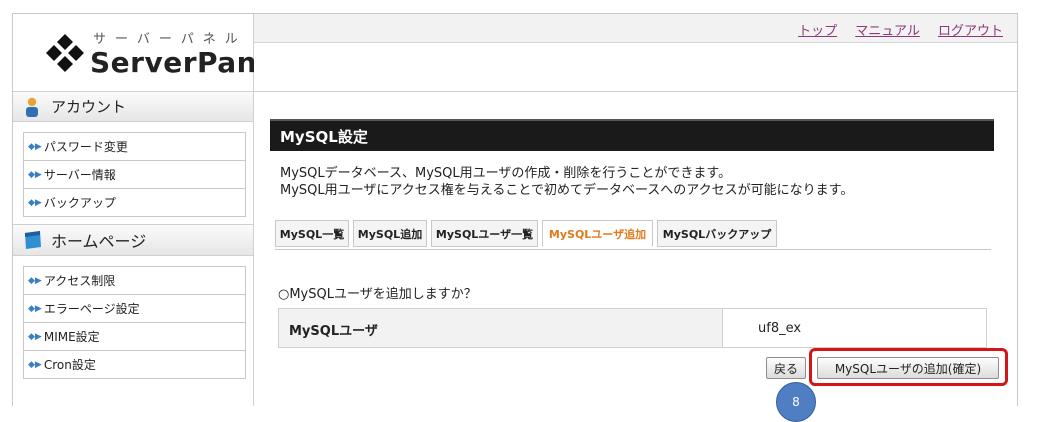 The image size is (1054, 422). Describe the element at coordinates (635, 28) in the screenshot. I see `header-bar: トップ マニュアル ログアウト` at that location.